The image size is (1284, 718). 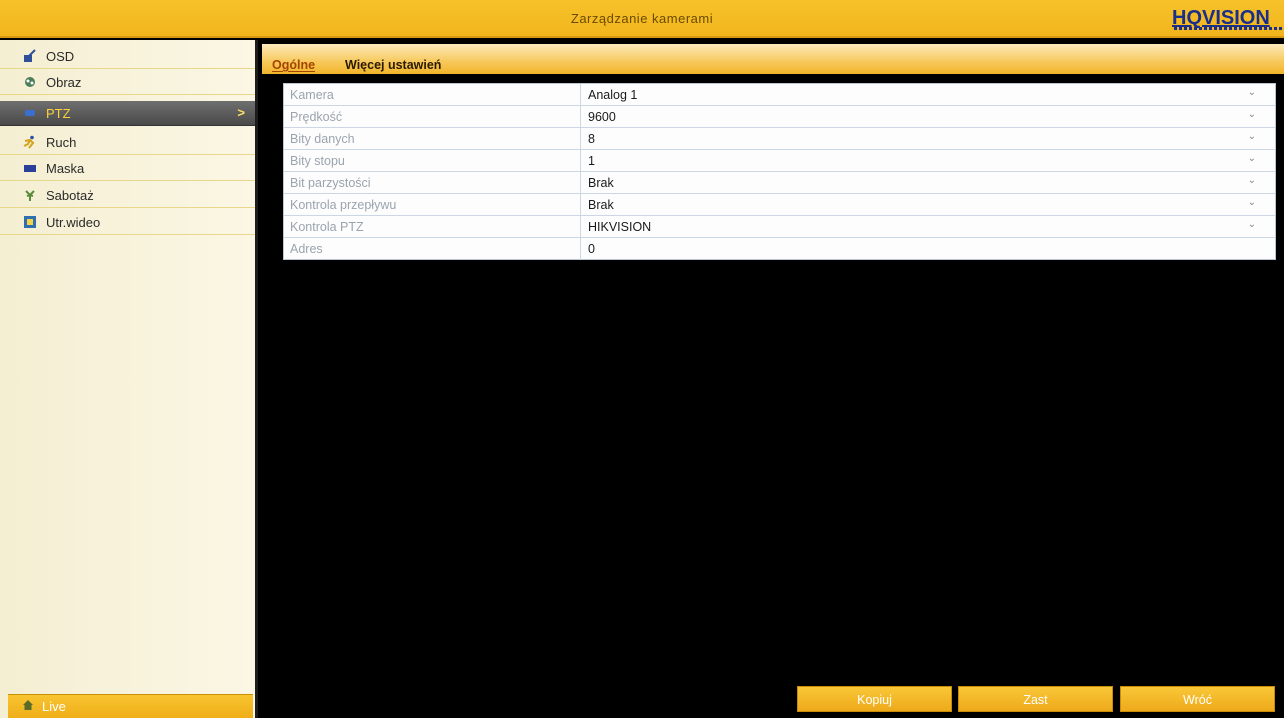 I want to click on osd-icon, so click(x=30, y=56).